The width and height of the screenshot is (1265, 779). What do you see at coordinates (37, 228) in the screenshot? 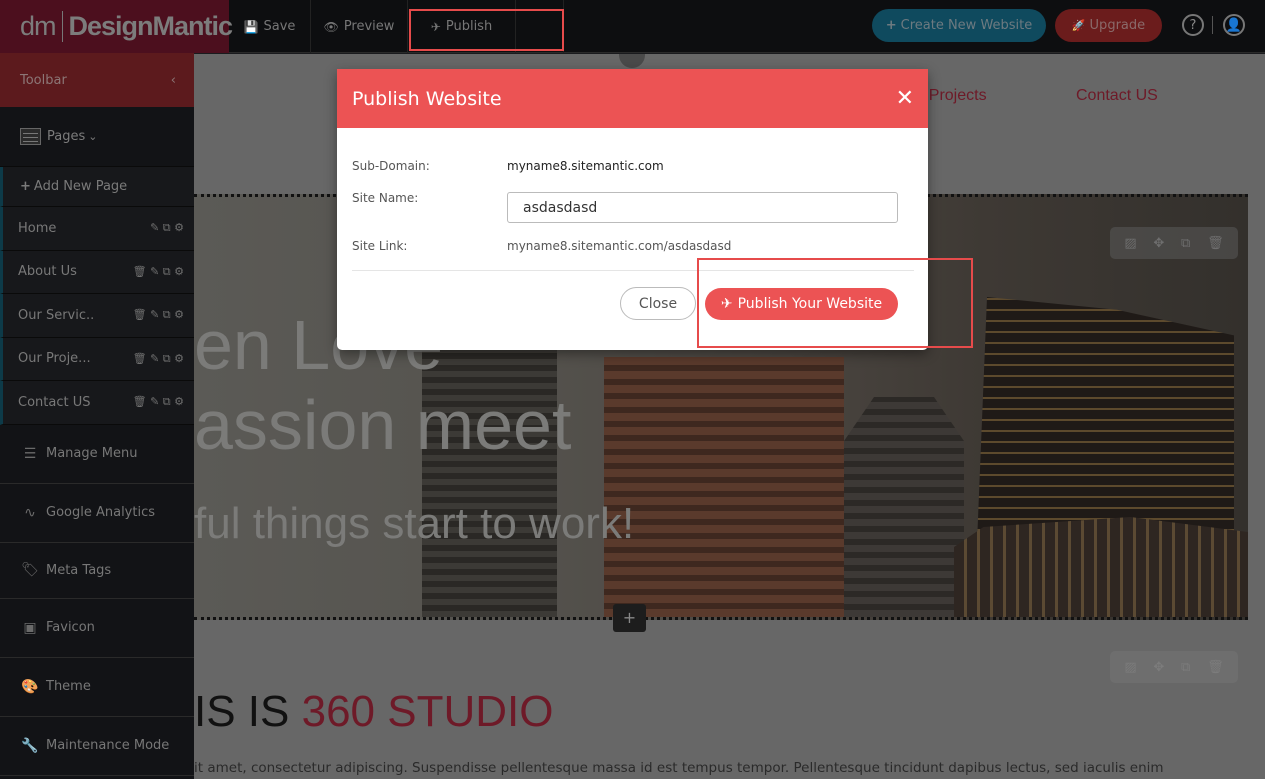
I see `page-label: Home` at bounding box center [37, 228].